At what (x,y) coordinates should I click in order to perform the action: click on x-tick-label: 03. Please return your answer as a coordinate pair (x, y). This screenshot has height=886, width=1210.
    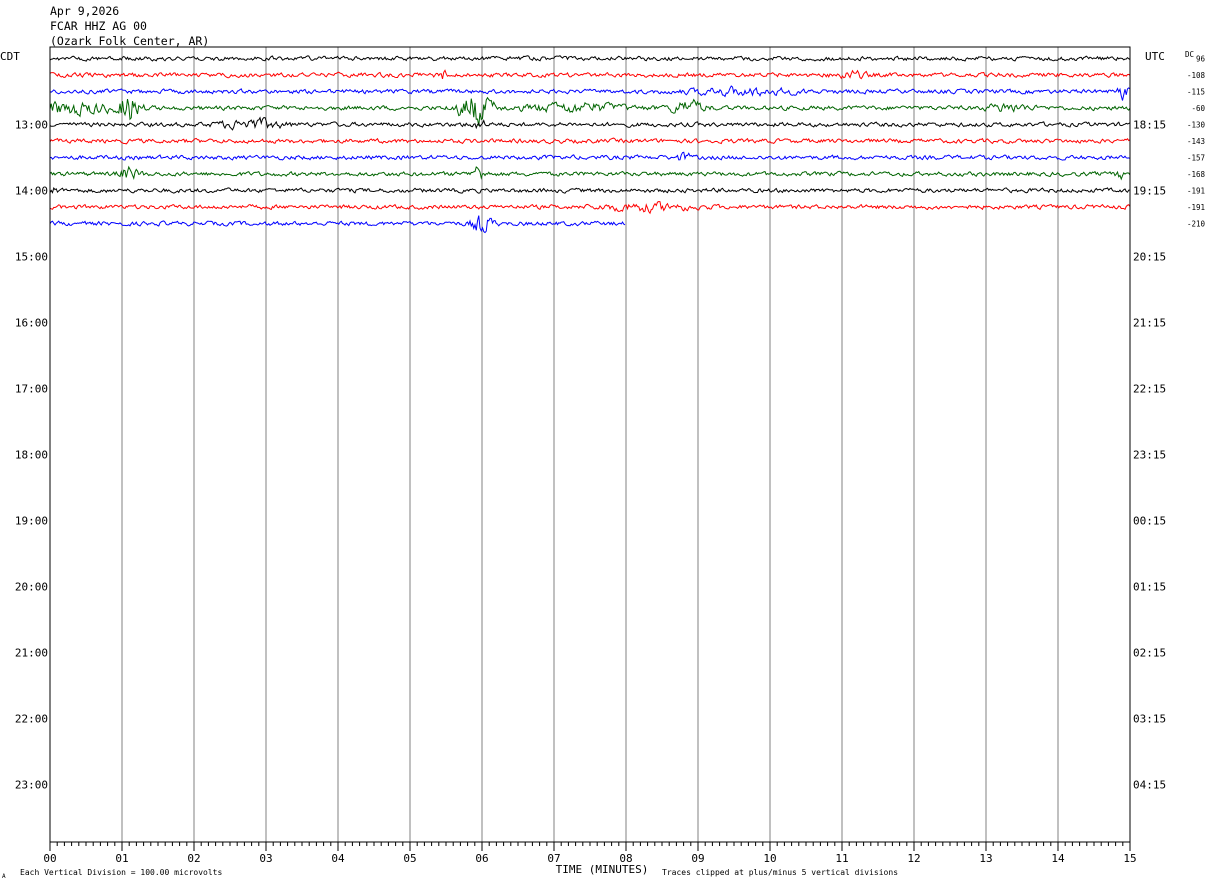
    Looking at the image, I should click on (265, 858).